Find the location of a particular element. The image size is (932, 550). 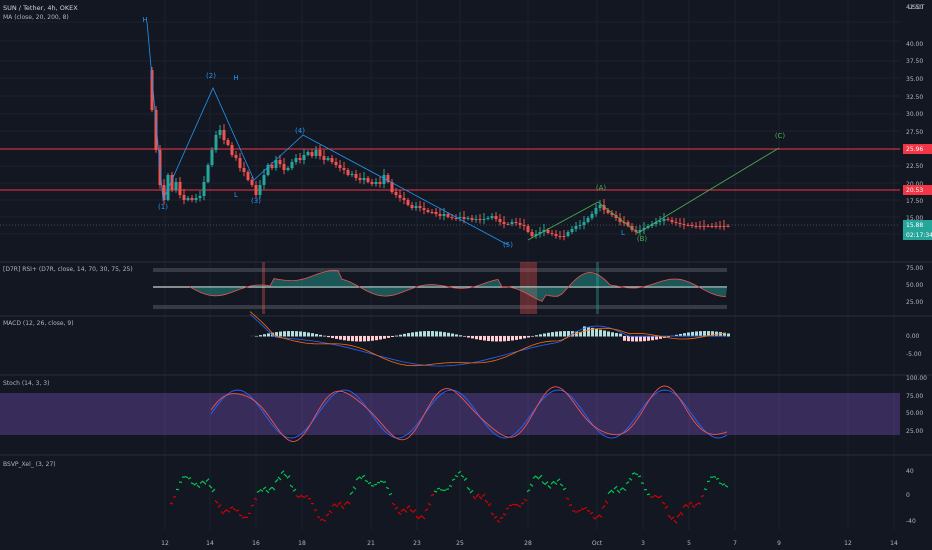

rsi-panel is located at coordinates (440, 288).